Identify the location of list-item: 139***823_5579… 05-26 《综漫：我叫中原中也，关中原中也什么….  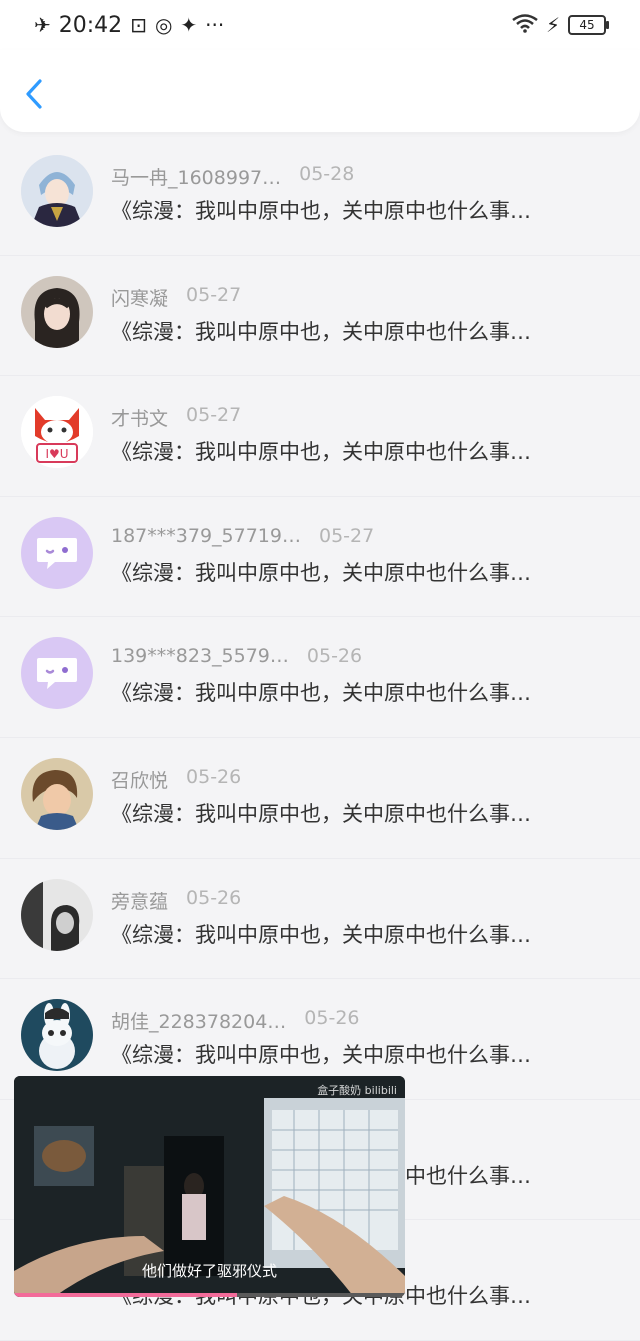
(320, 677).